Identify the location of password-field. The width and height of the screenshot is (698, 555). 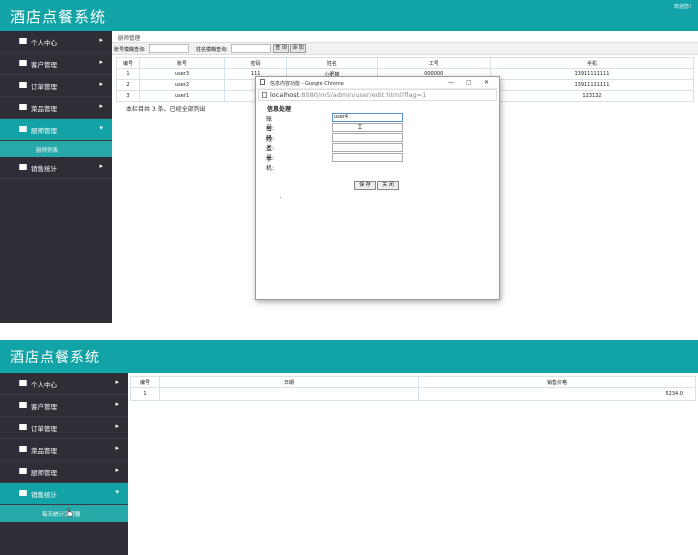
(367, 127).